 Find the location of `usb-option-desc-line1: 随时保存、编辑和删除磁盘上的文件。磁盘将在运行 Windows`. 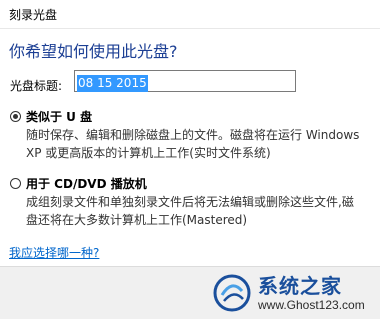

usb-option-desc-line1: 随时保存、编辑和删除磁盘上的文件。磁盘将在运行 Windows is located at coordinates (193, 135).